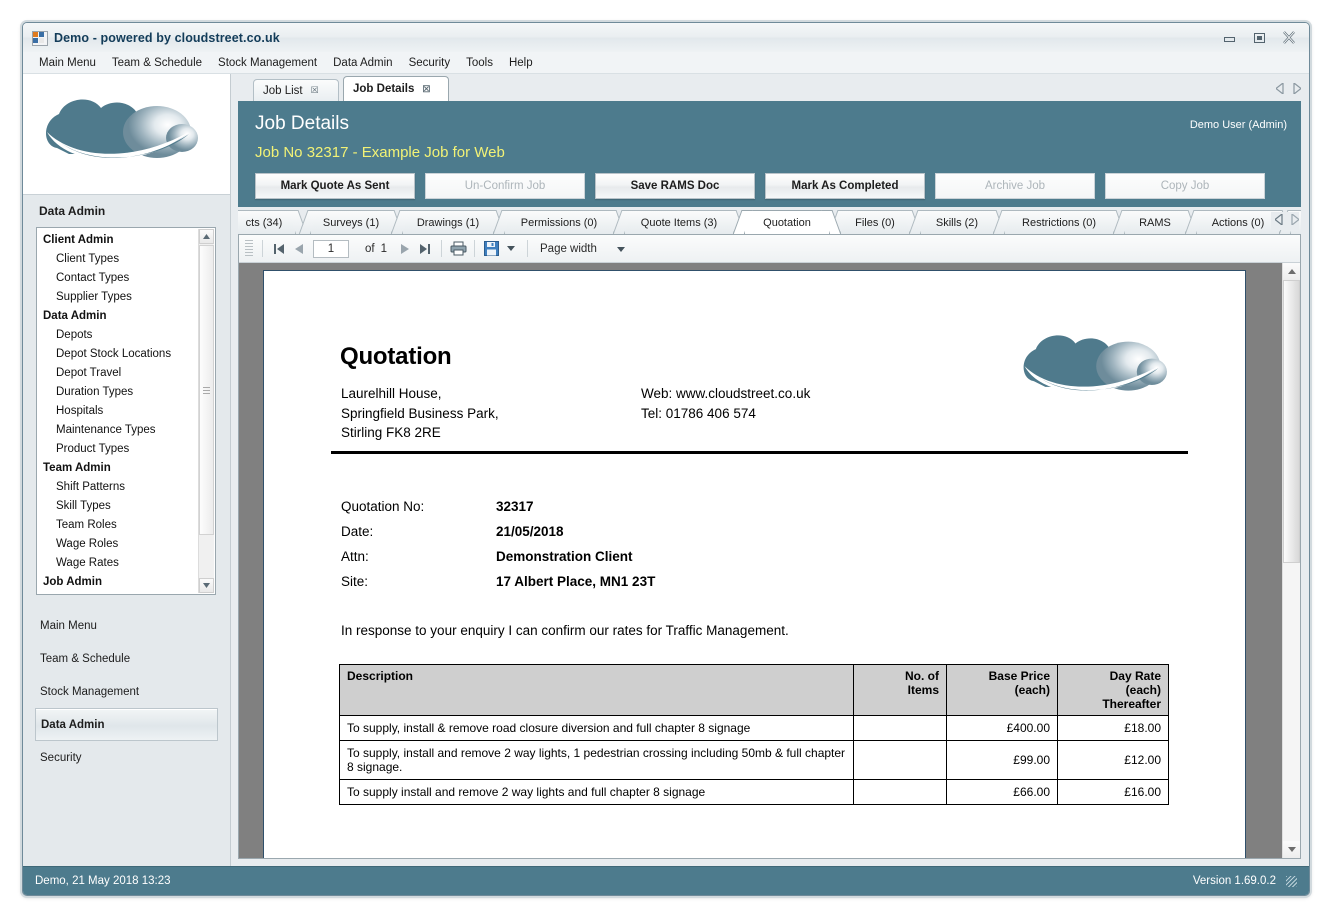  I want to click on tree-item-depots: Depots, so click(117, 335).